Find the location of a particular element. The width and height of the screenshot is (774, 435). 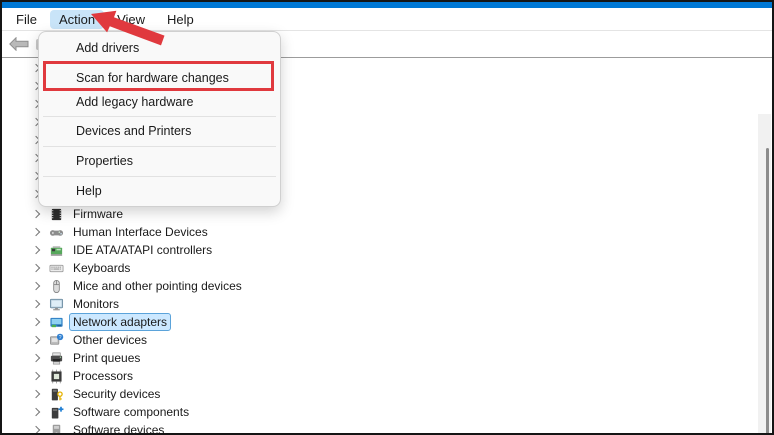

tree-label-monitors: Monitors is located at coordinates (96, 304).